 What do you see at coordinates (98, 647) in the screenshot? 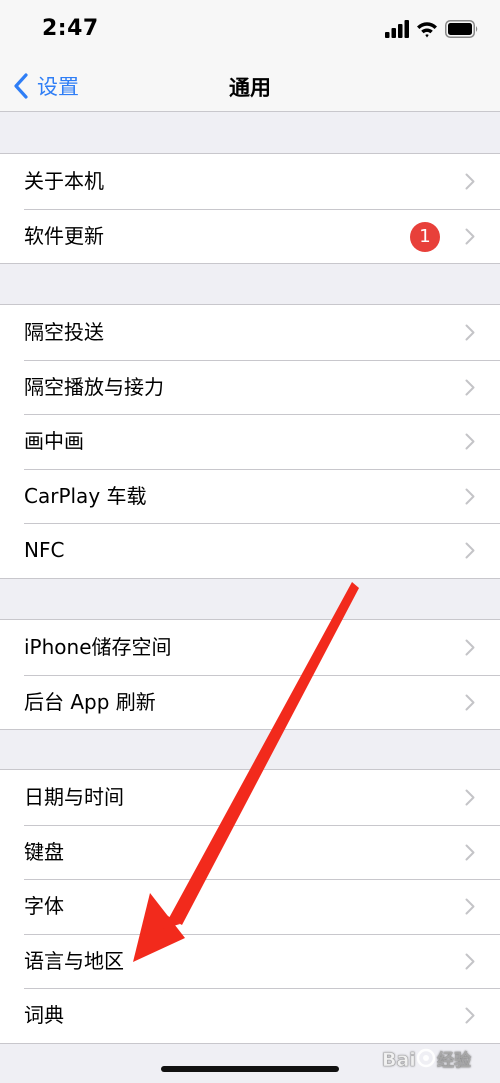
I see `row-label: iPhone储存空间` at bounding box center [98, 647].